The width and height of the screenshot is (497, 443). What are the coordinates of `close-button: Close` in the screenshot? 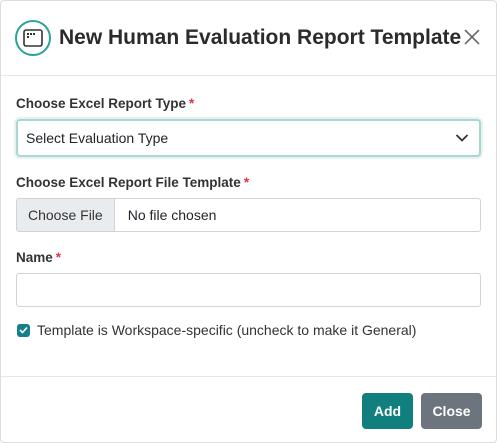 It's located at (451, 411).